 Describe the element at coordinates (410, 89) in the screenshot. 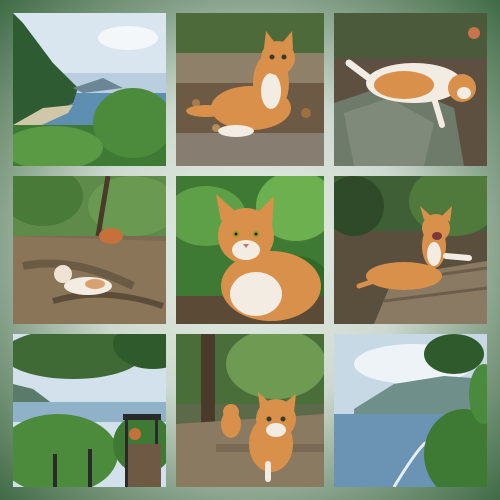

I see `photo-cat-lying` at that location.